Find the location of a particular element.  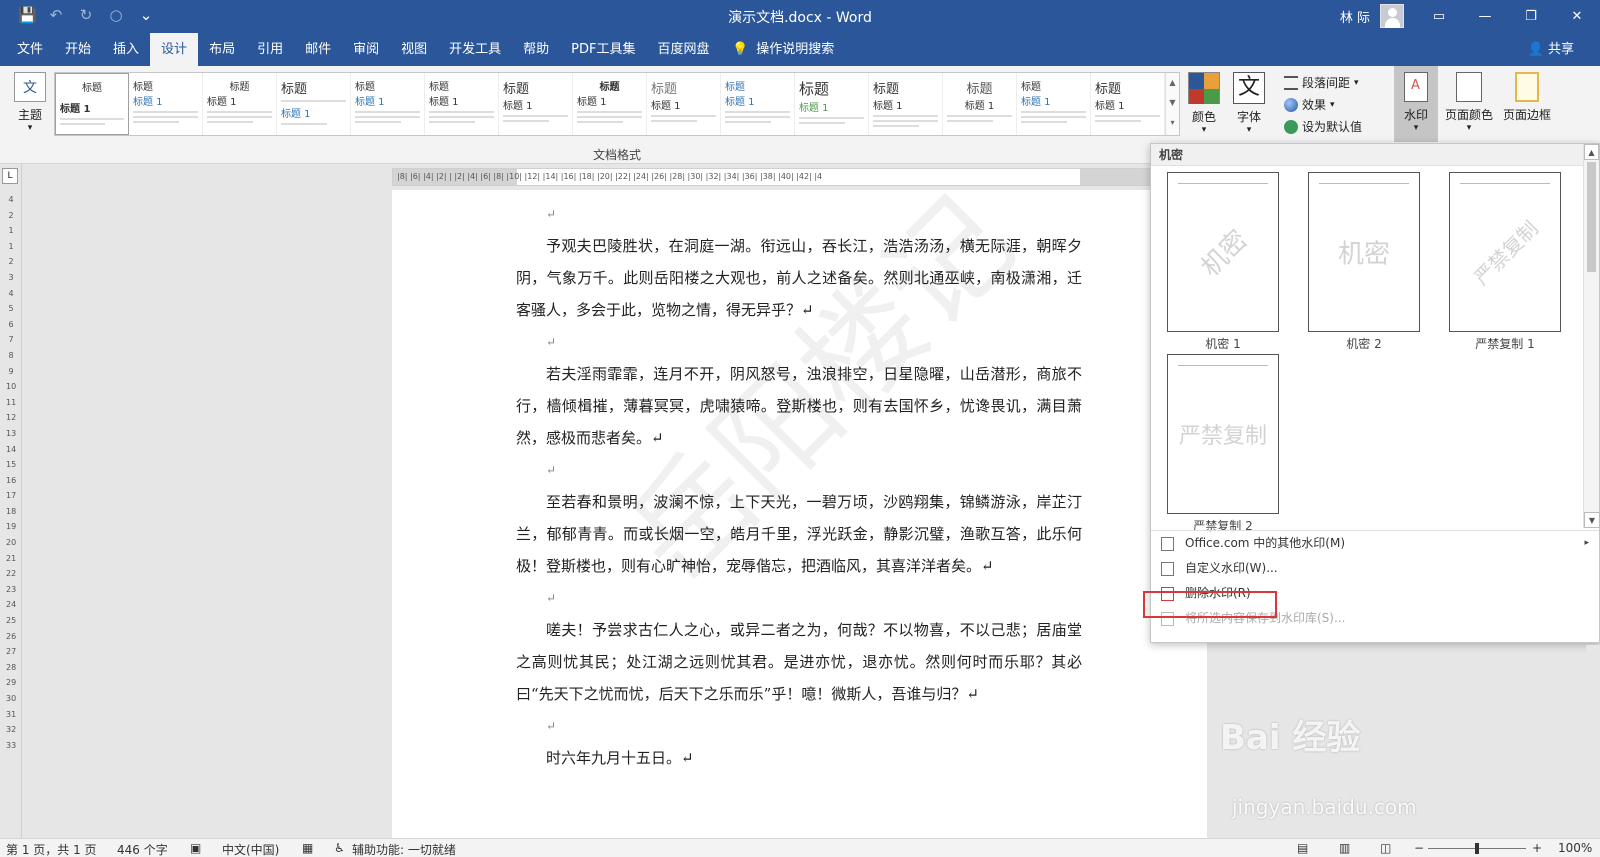

check-circle-icon is located at coordinates (1291, 127).